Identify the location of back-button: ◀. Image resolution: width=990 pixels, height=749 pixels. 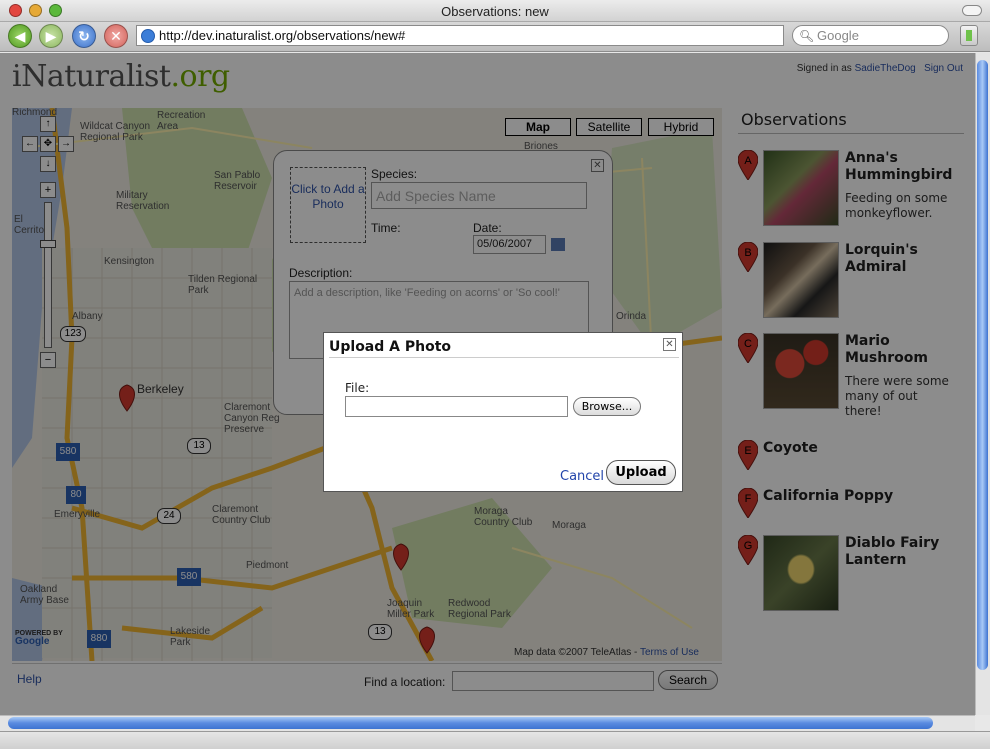
(20, 36).